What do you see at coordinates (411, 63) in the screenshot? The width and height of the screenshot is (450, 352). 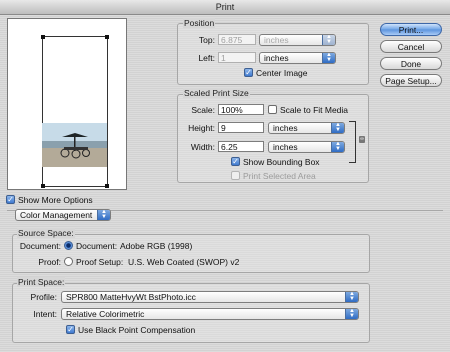 I see `done-button: Done` at bounding box center [411, 63].